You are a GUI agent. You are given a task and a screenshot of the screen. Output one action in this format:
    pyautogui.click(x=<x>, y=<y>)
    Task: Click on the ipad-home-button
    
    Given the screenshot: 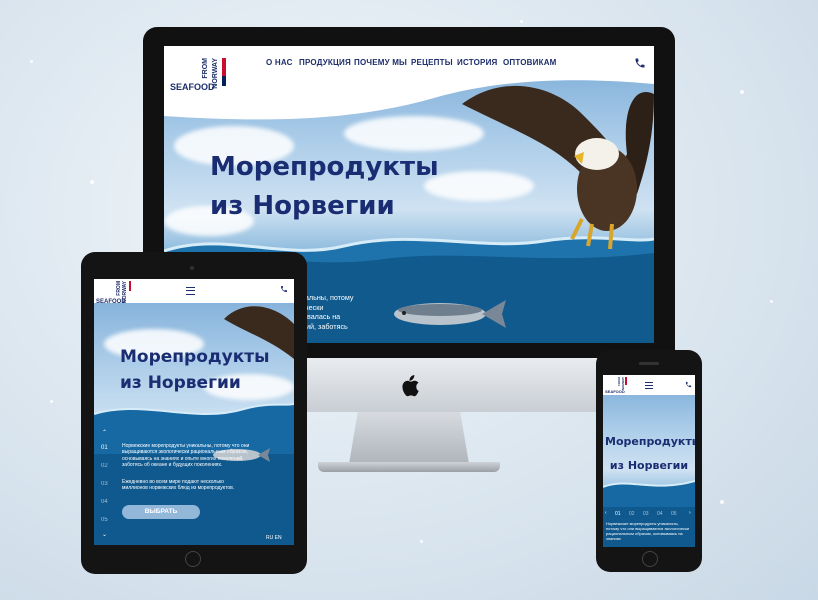 What is the action you would take?
    pyautogui.click(x=193, y=559)
    